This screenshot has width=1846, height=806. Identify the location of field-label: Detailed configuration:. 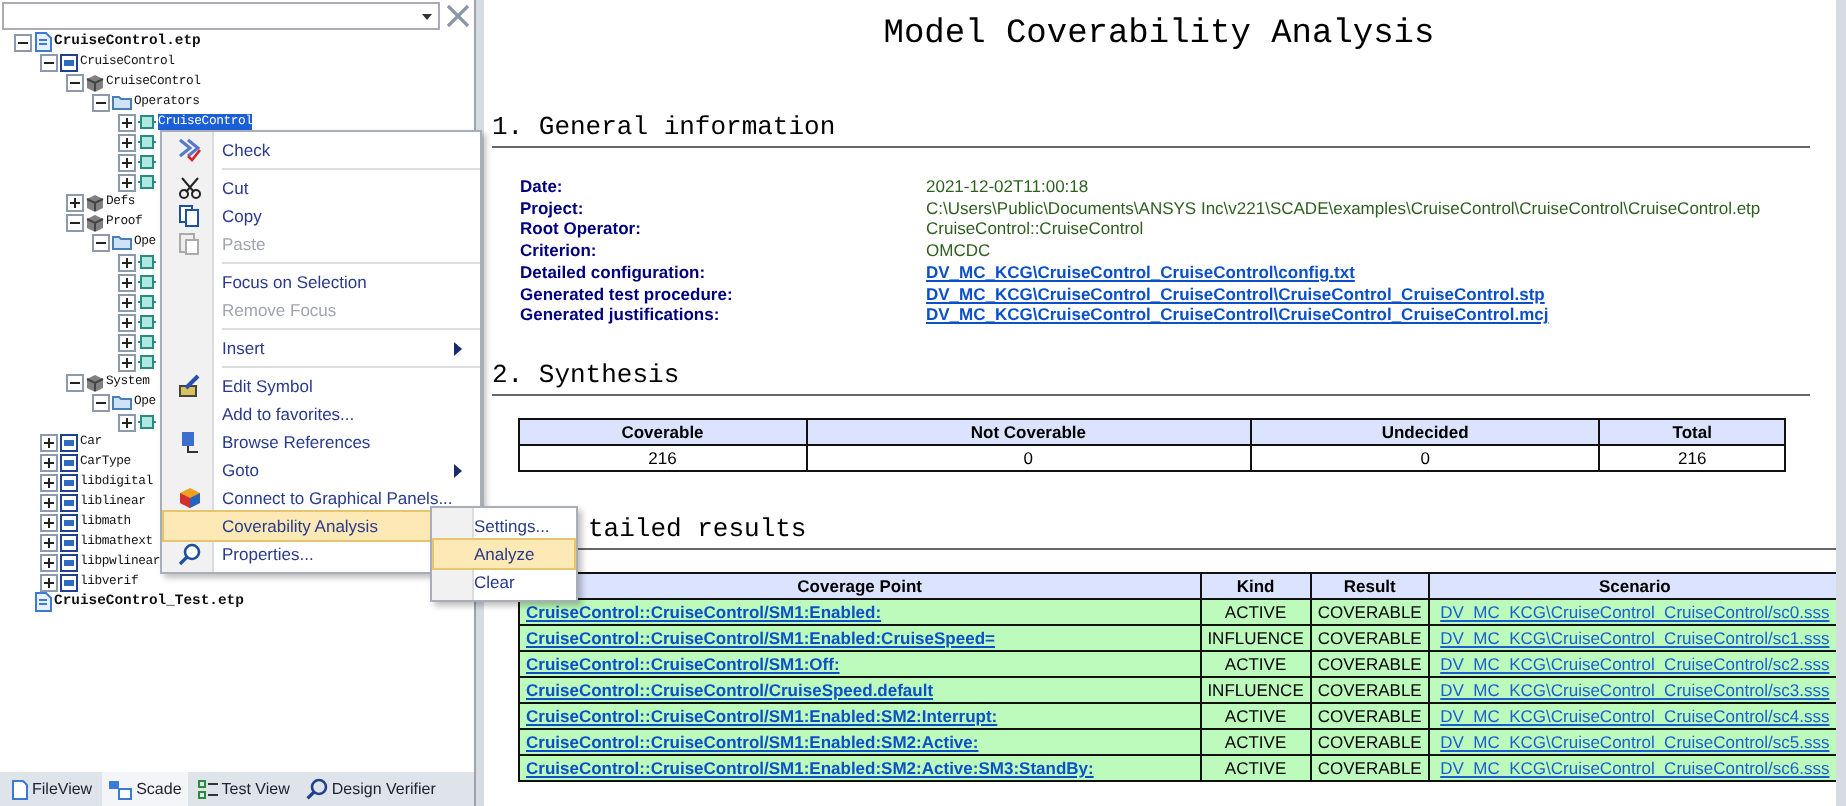
(614, 272).